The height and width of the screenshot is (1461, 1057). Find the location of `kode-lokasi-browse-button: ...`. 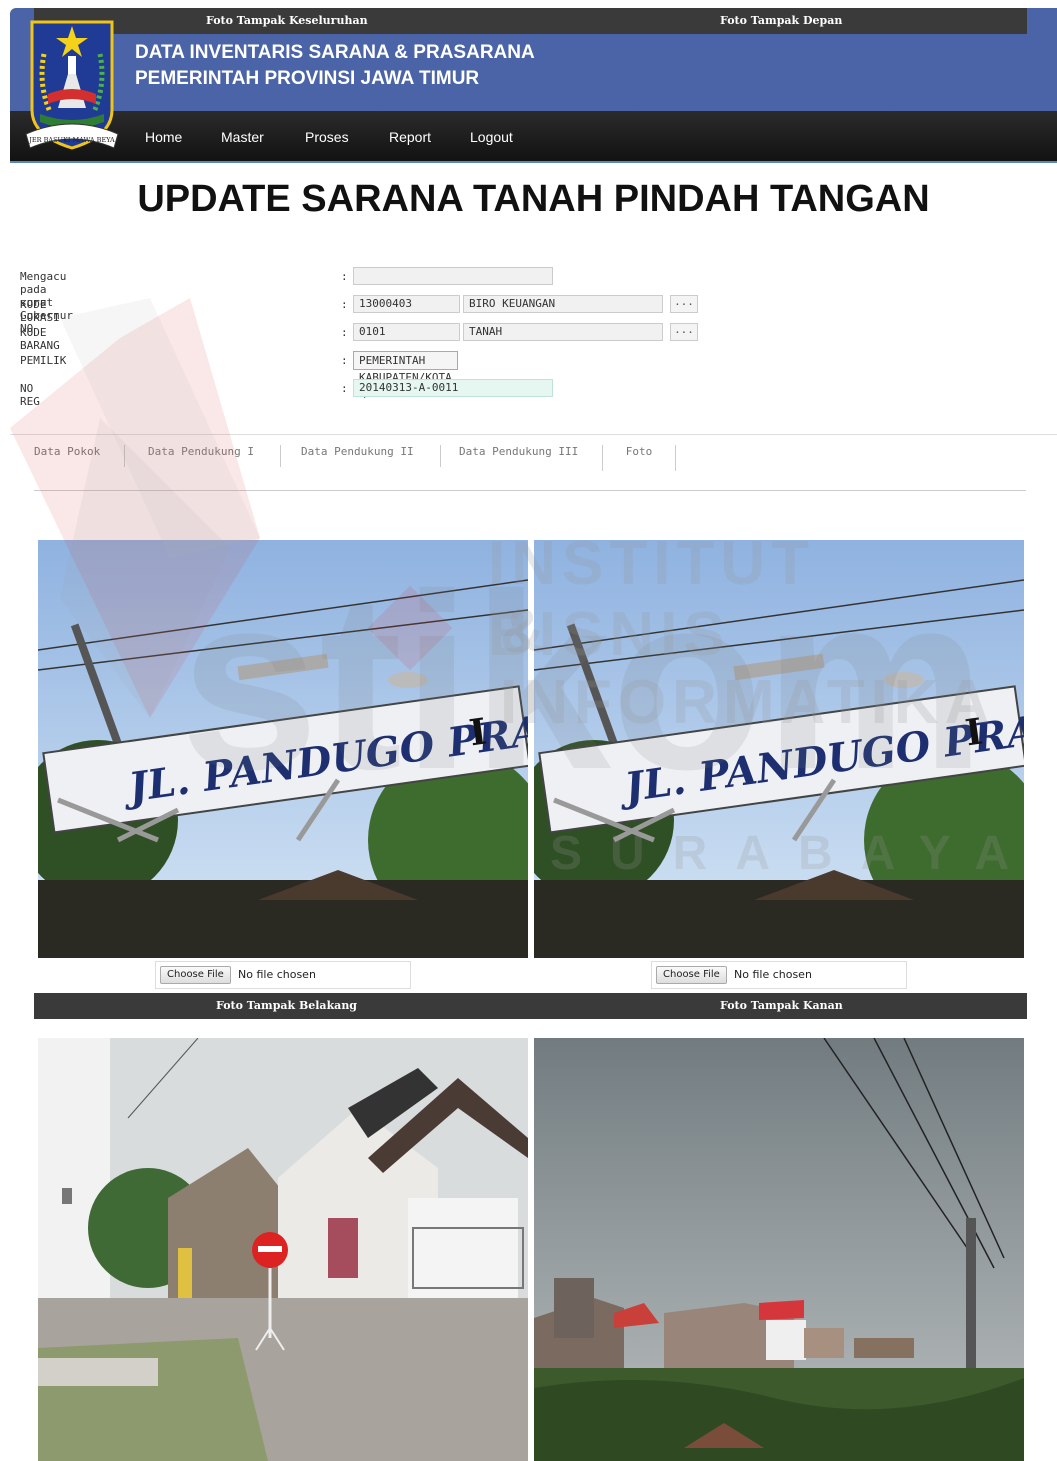

kode-lokasi-browse-button: ... is located at coordinates (684, 304).